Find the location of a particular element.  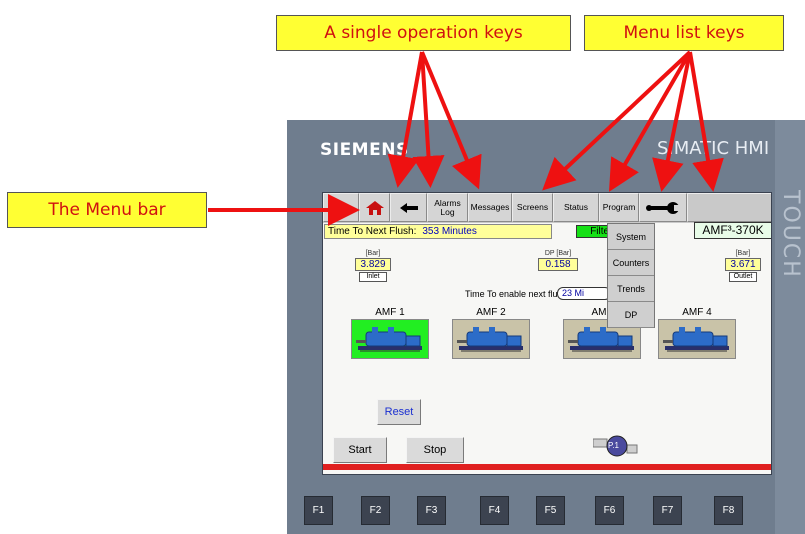

dp-unit: DP [Bar] is located at coordinates (558, 253).